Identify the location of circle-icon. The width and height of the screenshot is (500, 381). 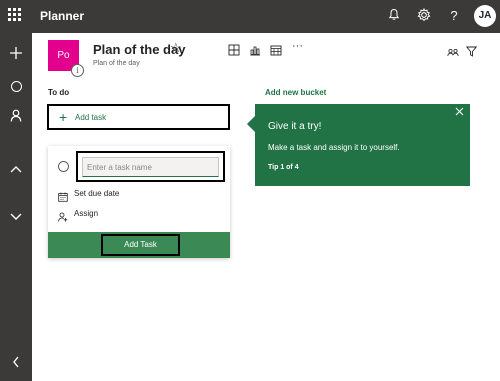
(16, 87).